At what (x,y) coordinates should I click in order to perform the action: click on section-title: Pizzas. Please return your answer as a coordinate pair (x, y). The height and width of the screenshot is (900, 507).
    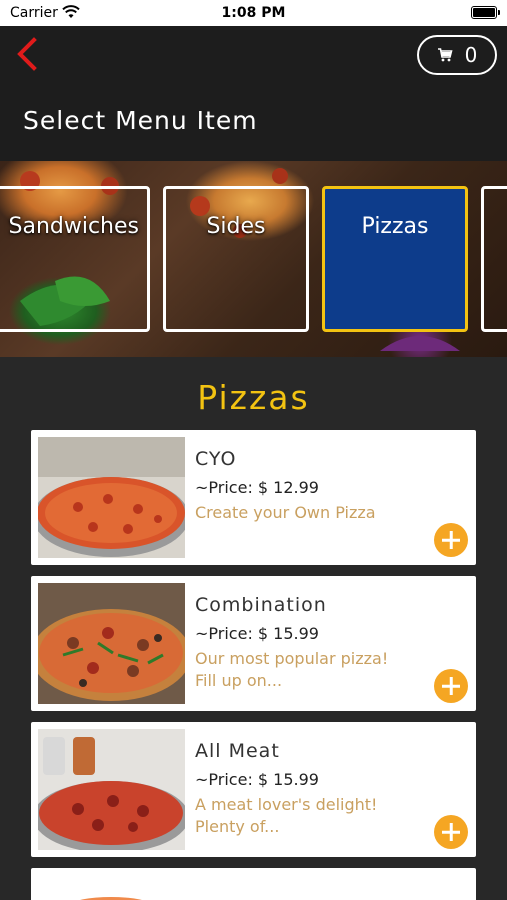
    Looking at the image, I should click on (253, 397).